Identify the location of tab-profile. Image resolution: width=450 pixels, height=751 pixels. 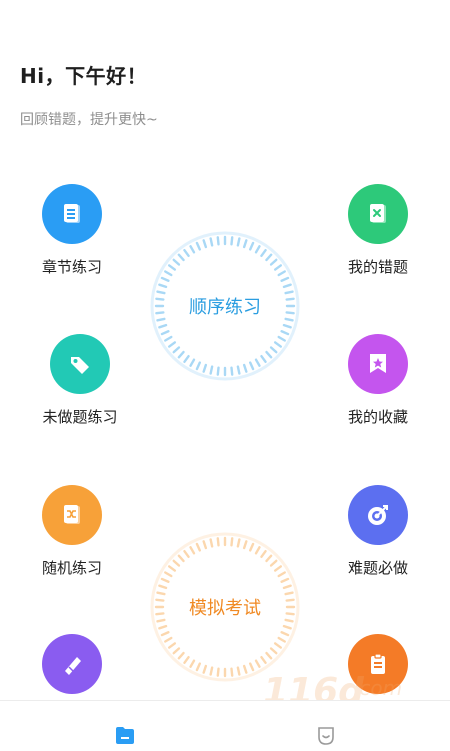
(326, 735).